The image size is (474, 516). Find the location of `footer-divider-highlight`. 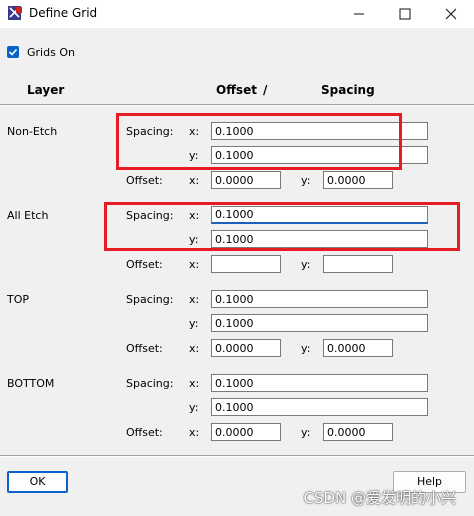

footer-divider-highlight is located at coordinates (237, 456).